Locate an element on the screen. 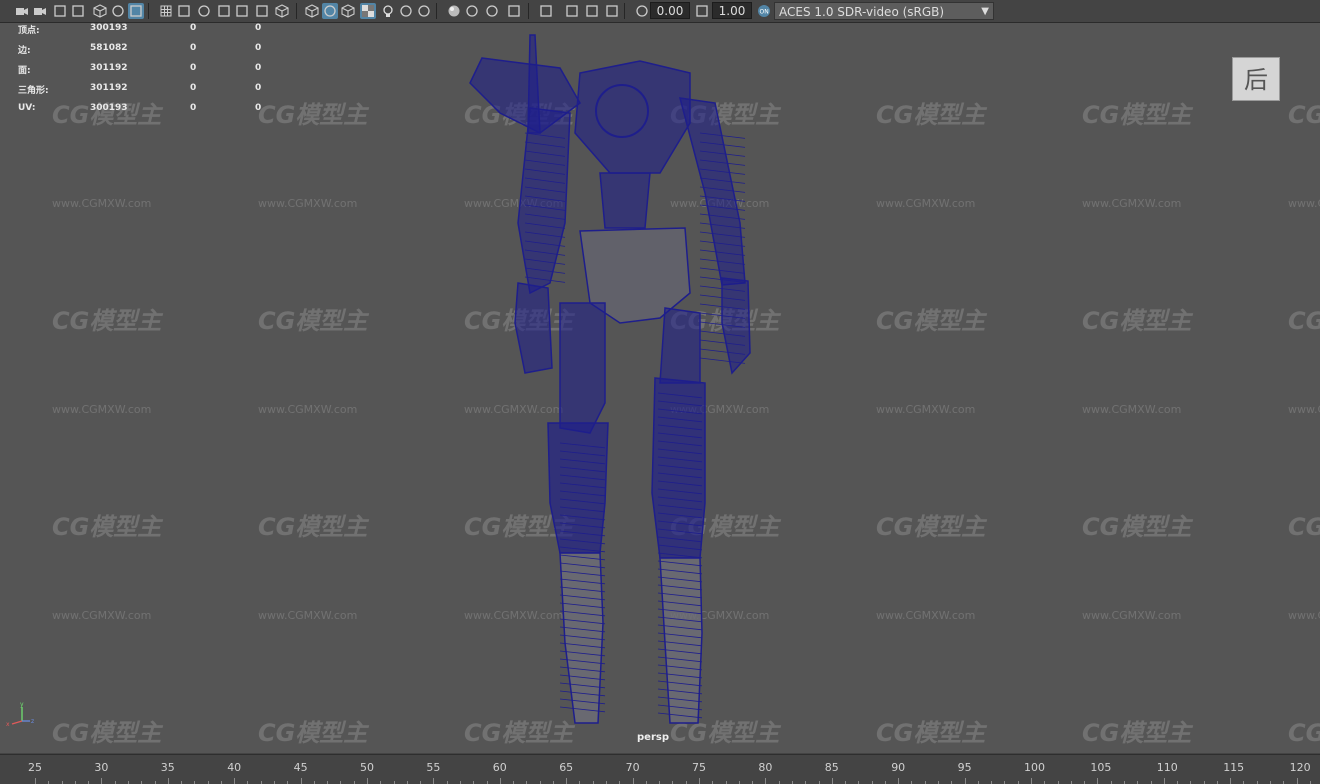  timeline-tick-label: 55 is located at coordinates (433, 767).